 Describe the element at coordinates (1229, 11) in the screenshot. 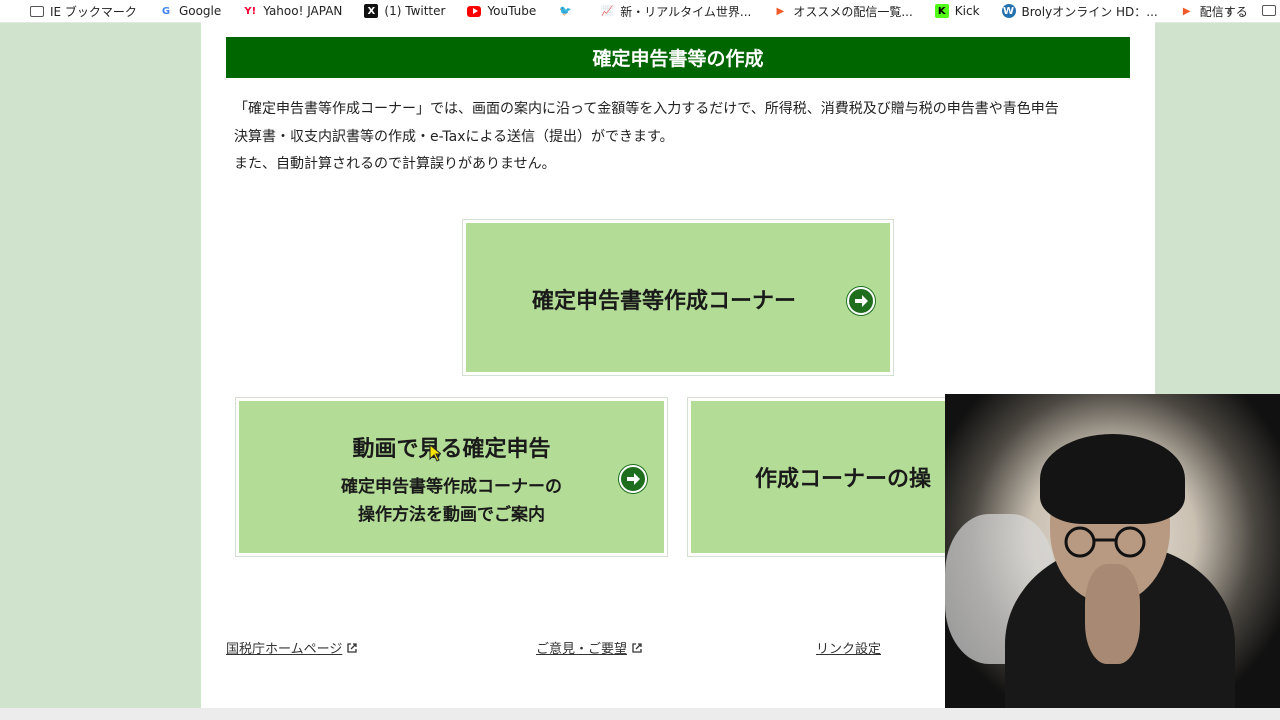

I see `chevron-right-icon: ›` at that location.